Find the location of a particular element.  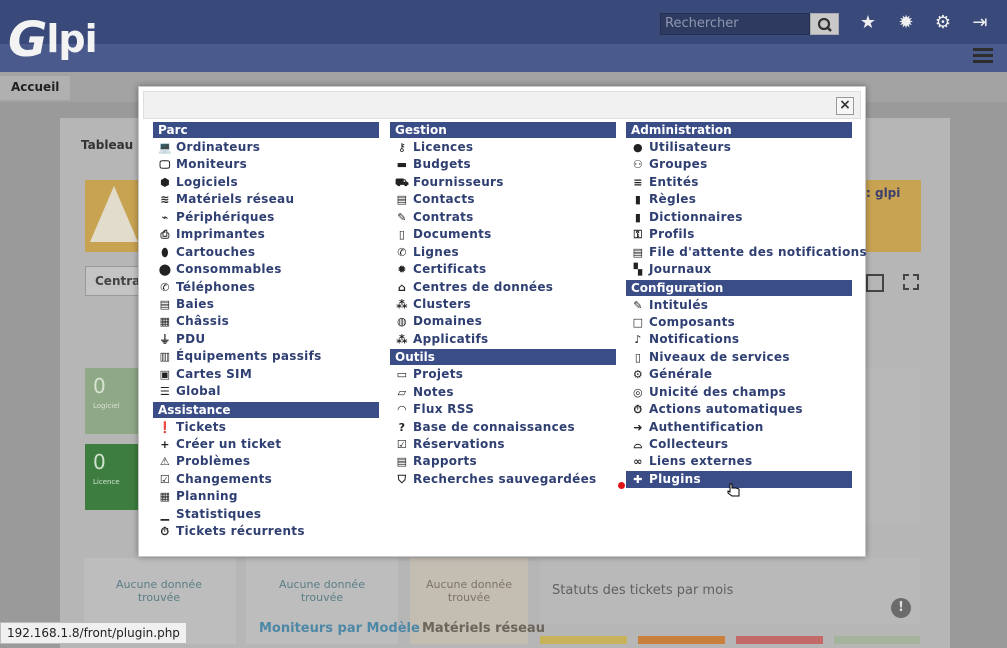

menu-item: 🖵 Moniteurs is located at coordinates (266, 164).